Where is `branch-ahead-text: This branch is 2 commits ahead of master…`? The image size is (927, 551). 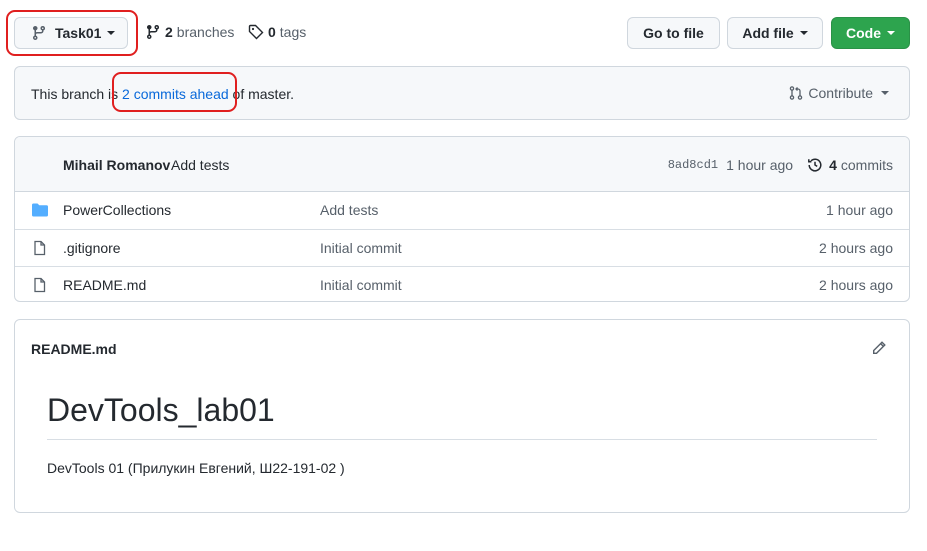 branch-ahead-text: This branch is 2 commits ahead of master… is located at coordinates (162, 94).